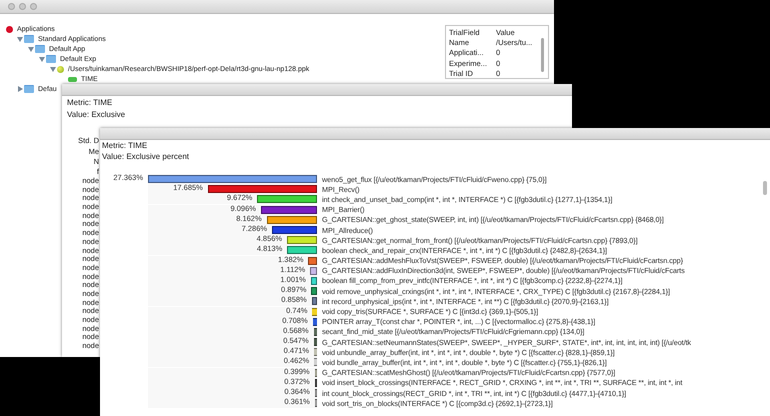 This screenshot has width=770, height=416. What do you see at coordinates (72, 79) in the screenshot?
I see `metric-icon` at bounding box center [72, 79].